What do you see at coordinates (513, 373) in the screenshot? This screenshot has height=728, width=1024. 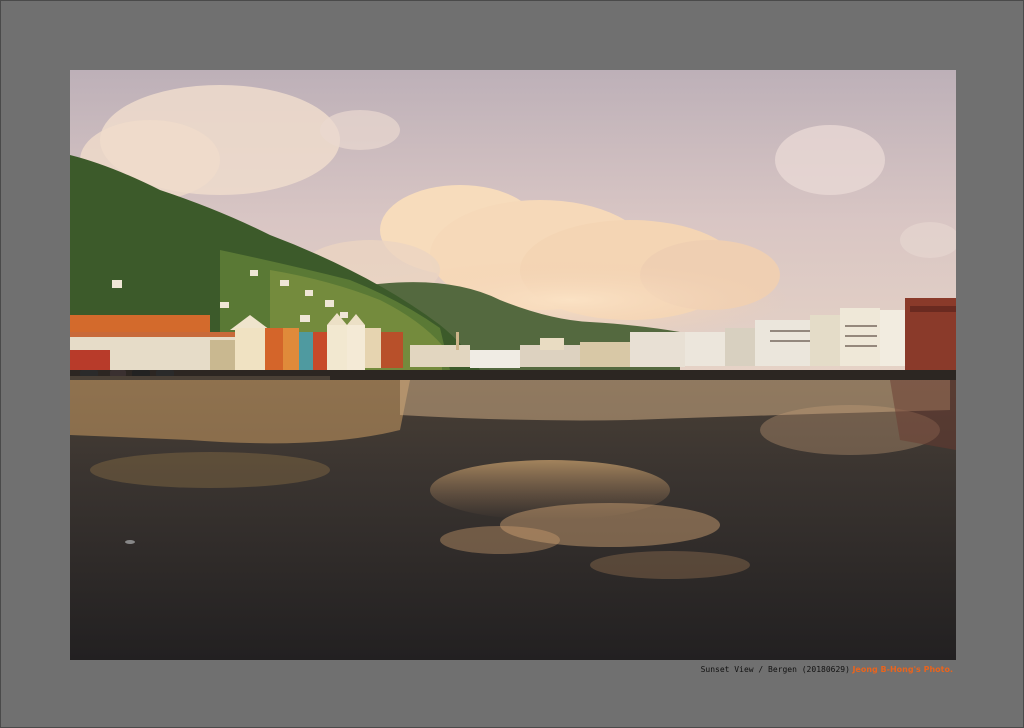 I see `quay` at bounding box center [513, 373].